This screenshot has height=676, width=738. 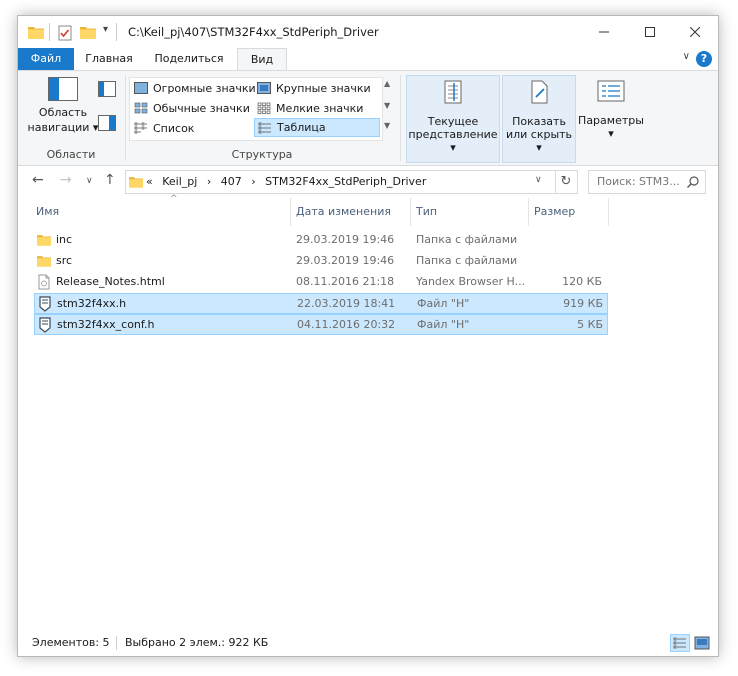 What do you see at coordinates (320, 240) in the screenshot?
I see `file-row: inc 29.03.2019 19:46 Папка с файлами` at bounding box center [320, 240].